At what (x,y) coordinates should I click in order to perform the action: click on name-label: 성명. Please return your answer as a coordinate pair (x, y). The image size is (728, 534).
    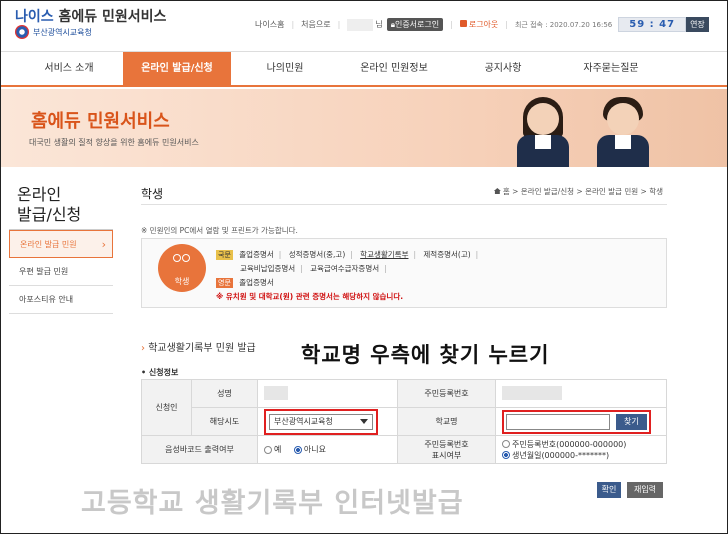
    Looking at the image, I should click on (224, 393).